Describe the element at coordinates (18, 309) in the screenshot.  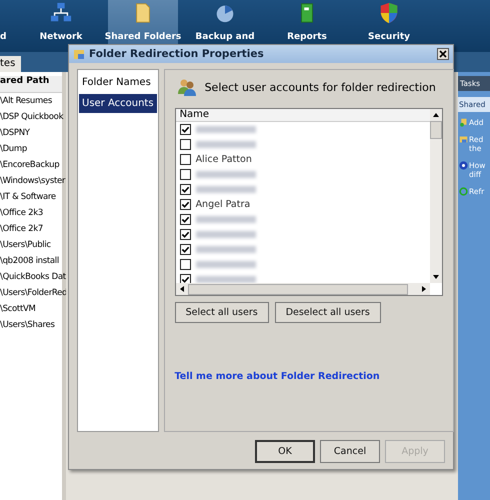
I see `path-cell-text: \ScottVM` at that location.